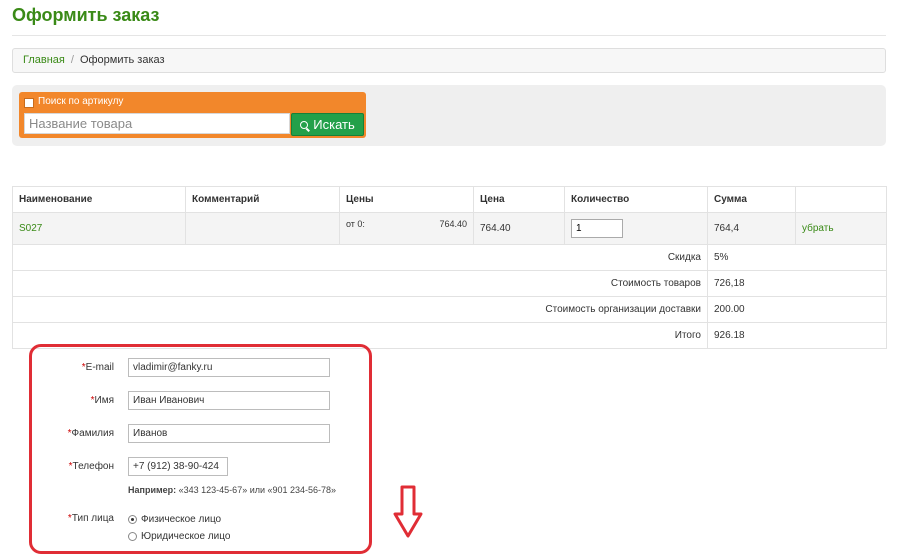  Describe the element at coordinates (597, 228) in the screenshot. I see `quantity-input` at that location.